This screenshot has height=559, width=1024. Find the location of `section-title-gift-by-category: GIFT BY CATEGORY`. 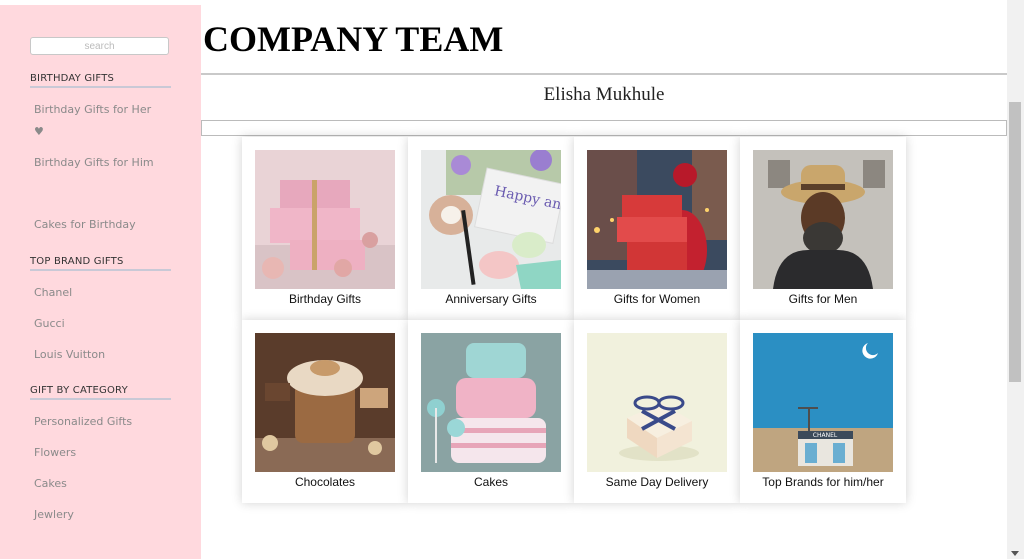

section-title-gift-by-category: GIFT BY CATEGORY is located at coordinates (100, 392).